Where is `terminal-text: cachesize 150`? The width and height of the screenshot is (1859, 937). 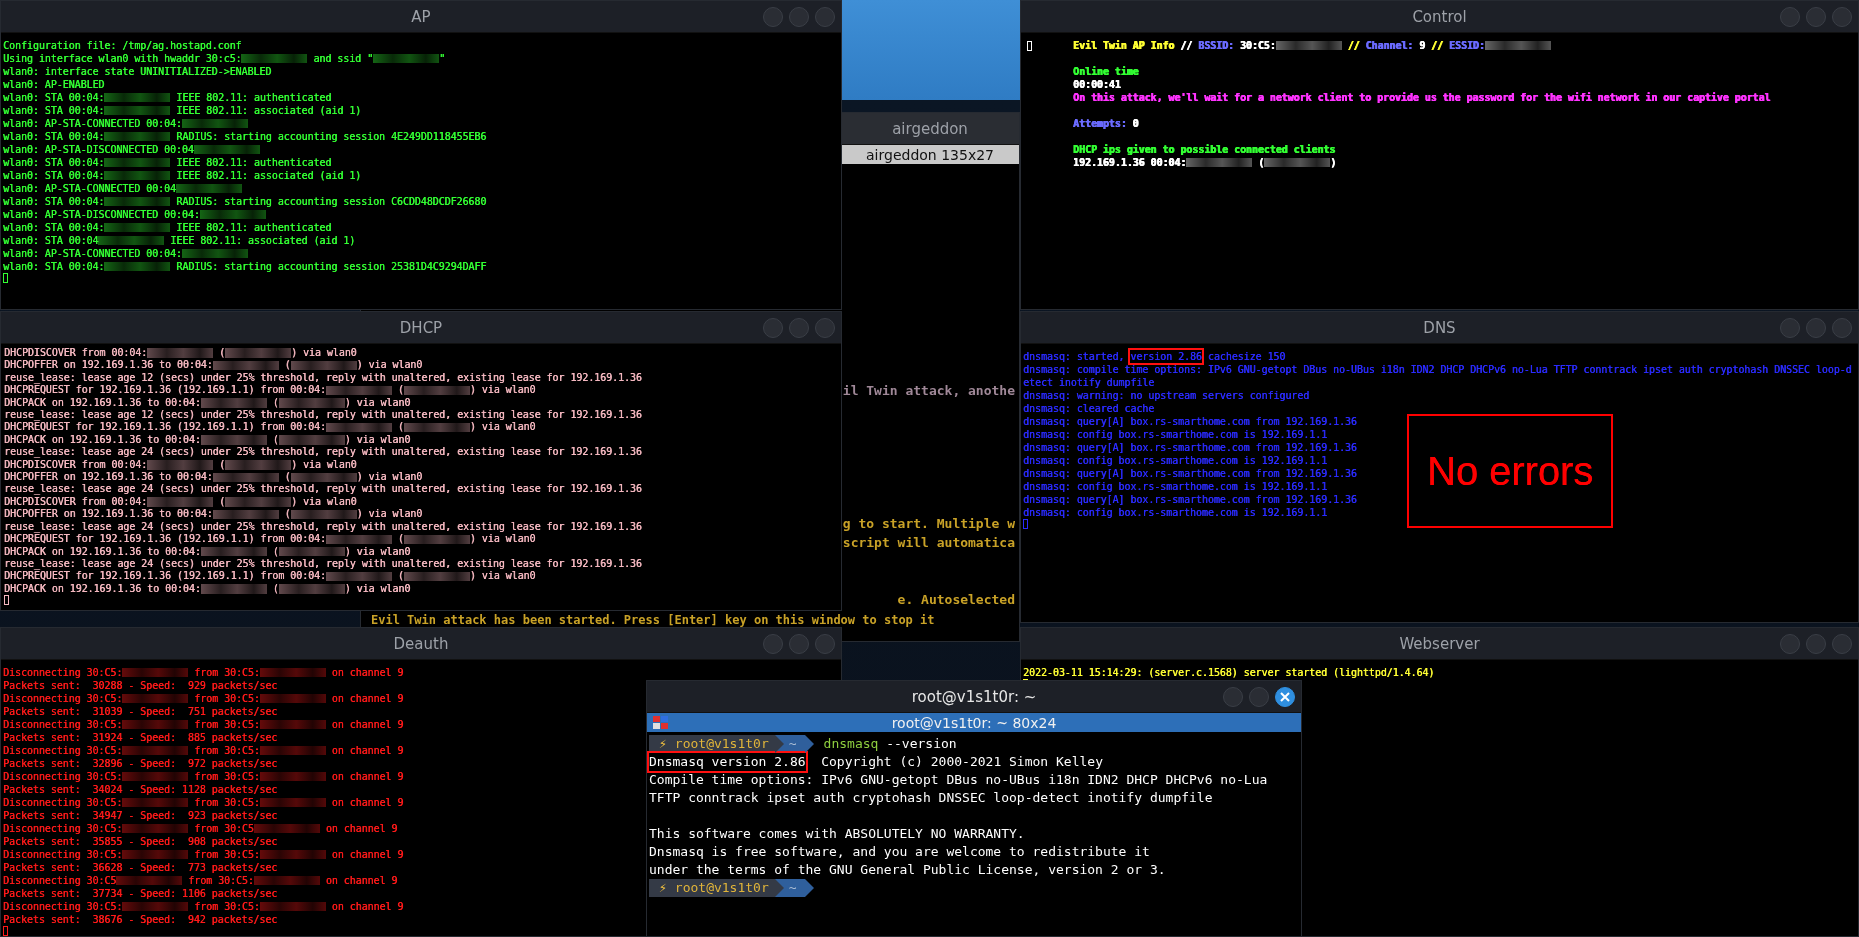 terminal-text: cachesize 150 is located at coordinates (1246, 356).